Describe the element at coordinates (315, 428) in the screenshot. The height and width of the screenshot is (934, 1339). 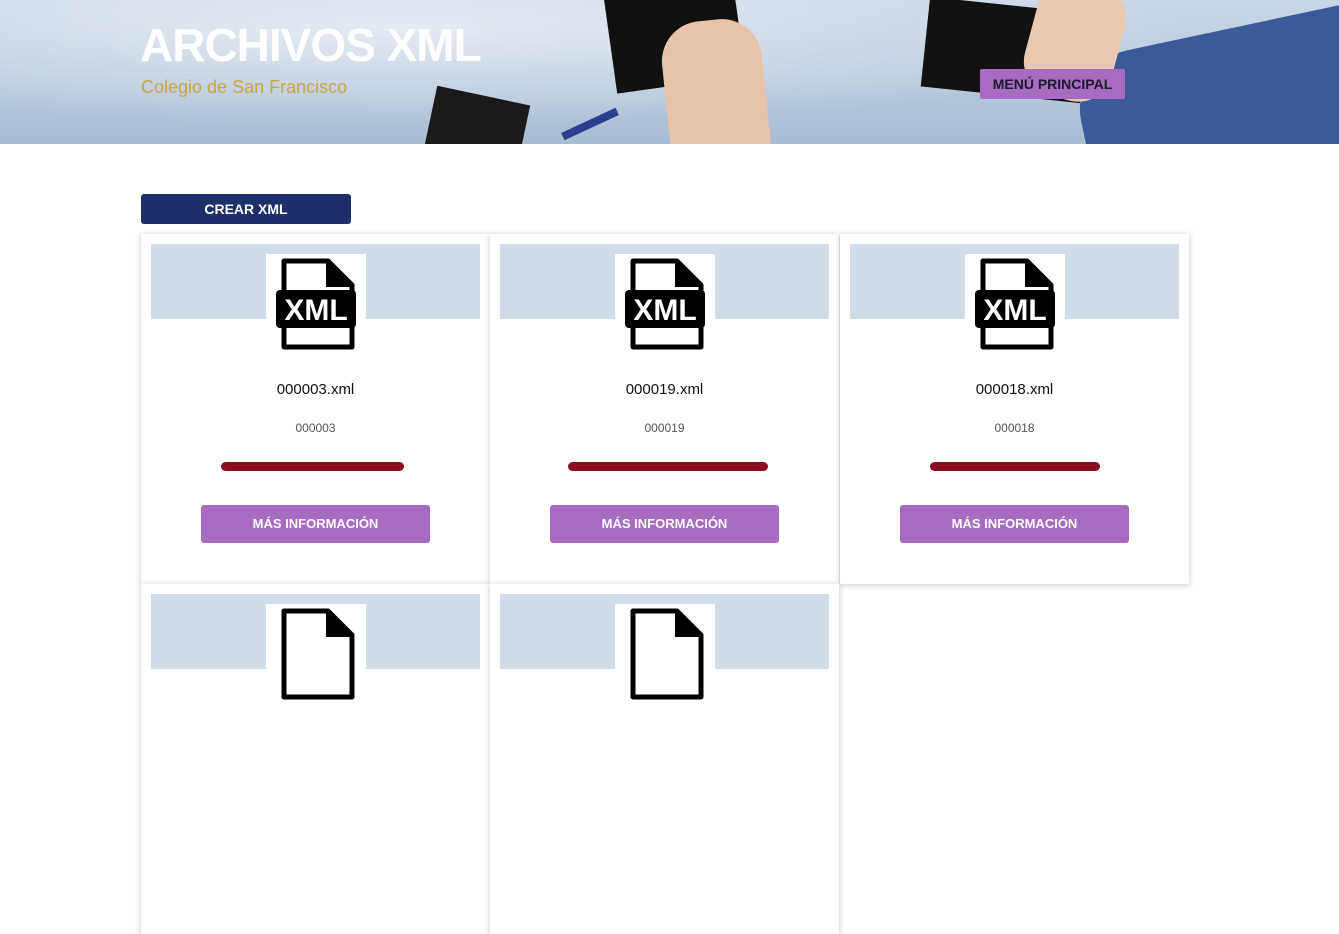
I see `card-file-id: 000003` at that location.